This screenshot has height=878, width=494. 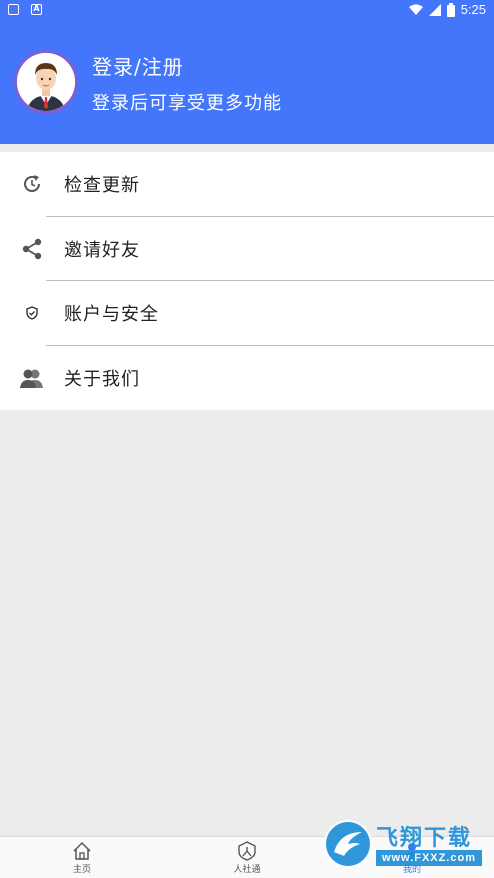 I want to click on status-bar-right: 5:25, so click(x=447, y=9).